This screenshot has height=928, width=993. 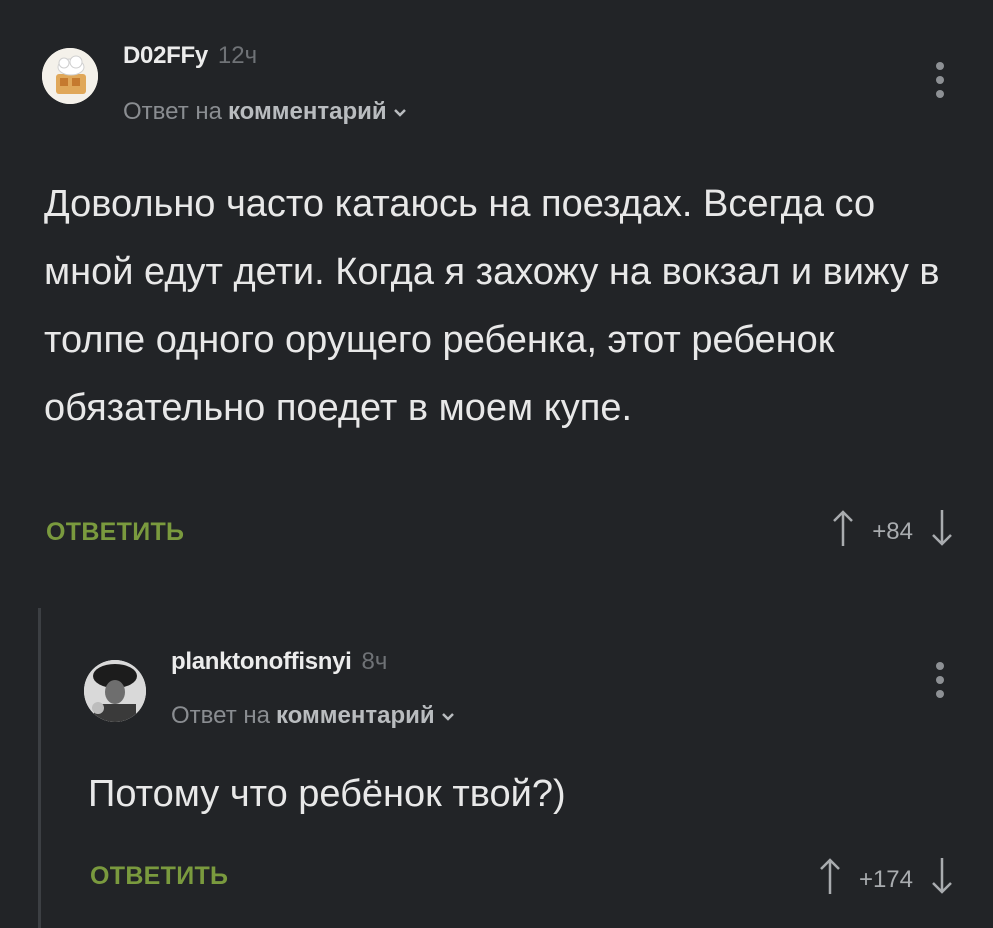 I want to click on vote-controls: +174, so click(x=886, y=879).